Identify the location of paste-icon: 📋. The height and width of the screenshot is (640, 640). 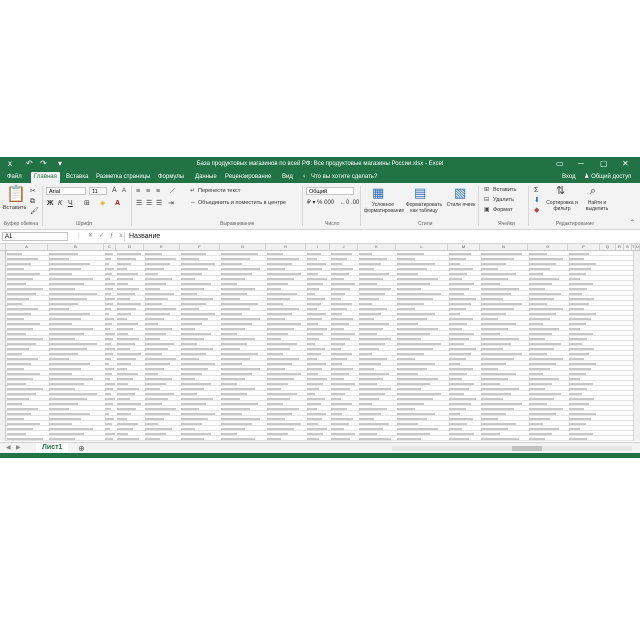
(16, 195).